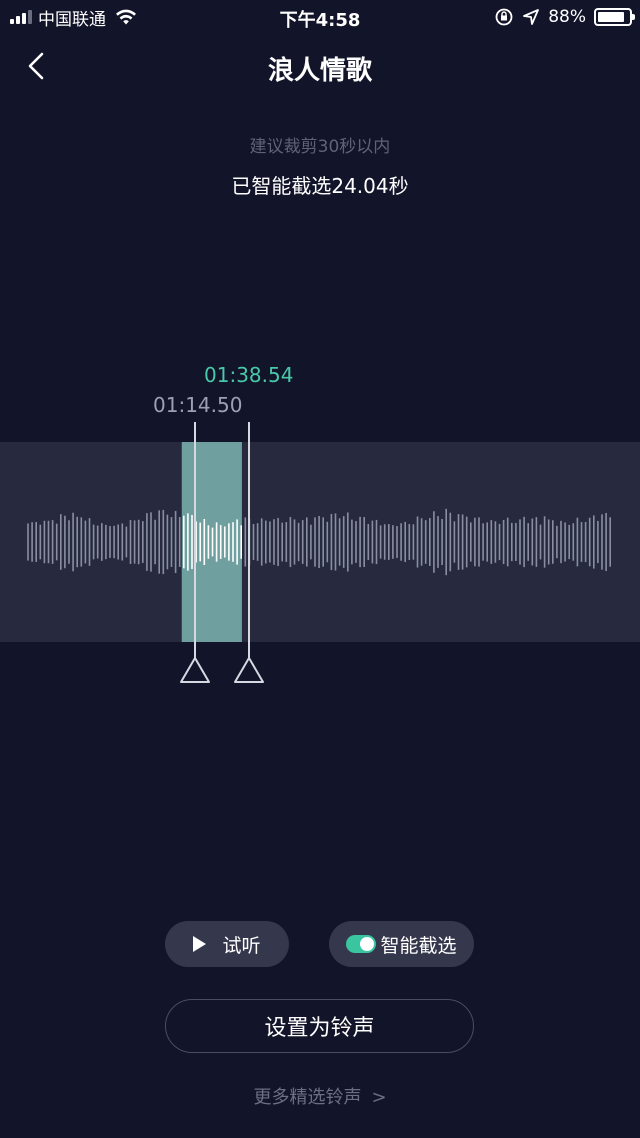 This screenshot has width=640, height=1138. I want to click on trim-hint: 建议裁剪30秒以内, so click(320, 147).